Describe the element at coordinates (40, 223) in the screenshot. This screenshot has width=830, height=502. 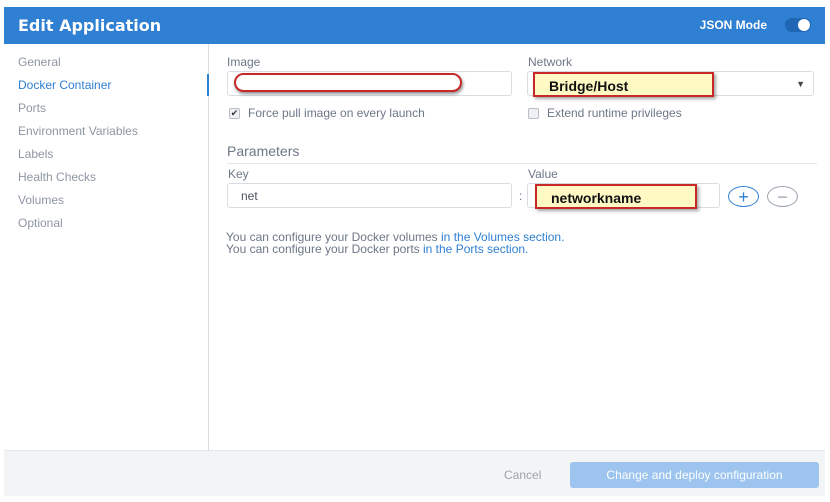
I see `sidebar-item-optional: Optional` at that location.